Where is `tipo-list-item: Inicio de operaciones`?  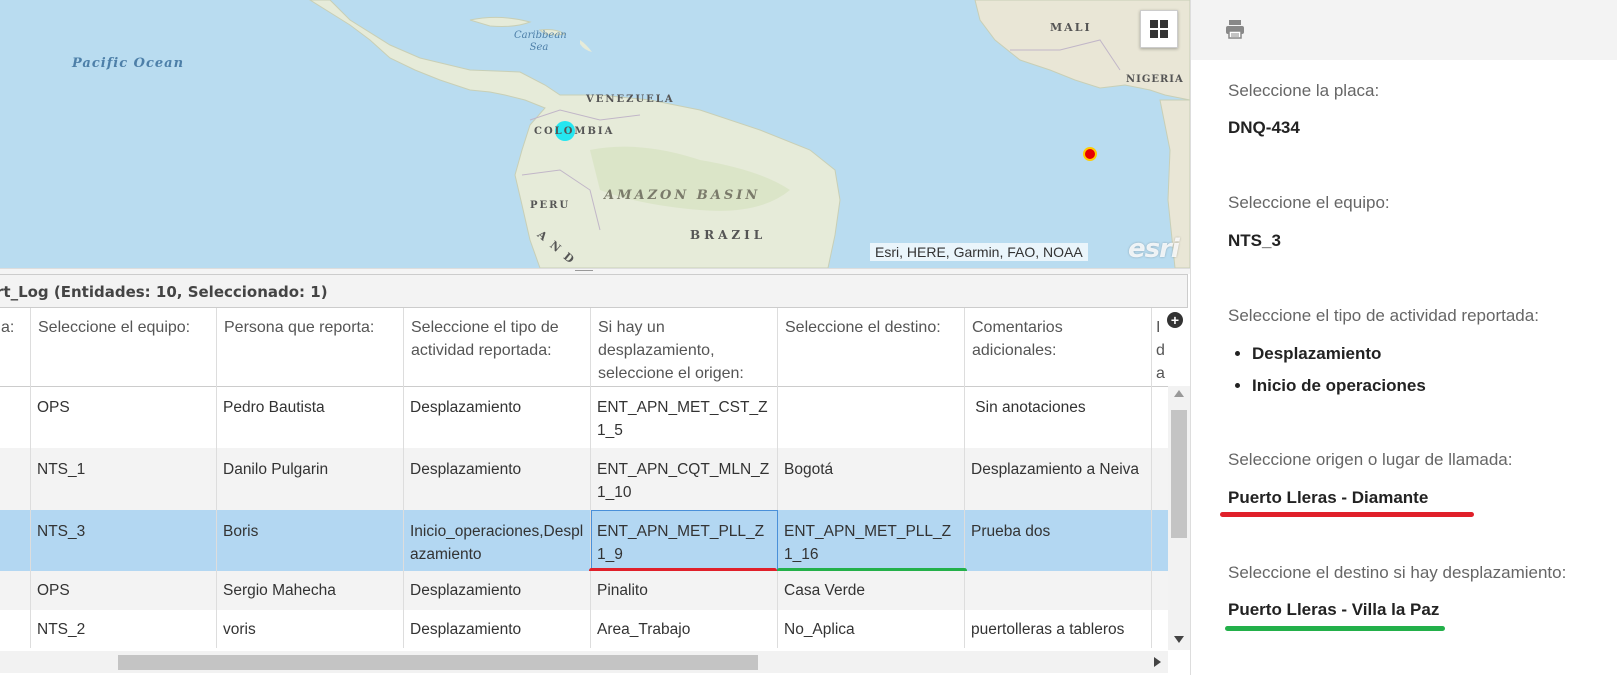
tipo-list-item: Inicio de operaciones is located at coordinates (1339, 386).